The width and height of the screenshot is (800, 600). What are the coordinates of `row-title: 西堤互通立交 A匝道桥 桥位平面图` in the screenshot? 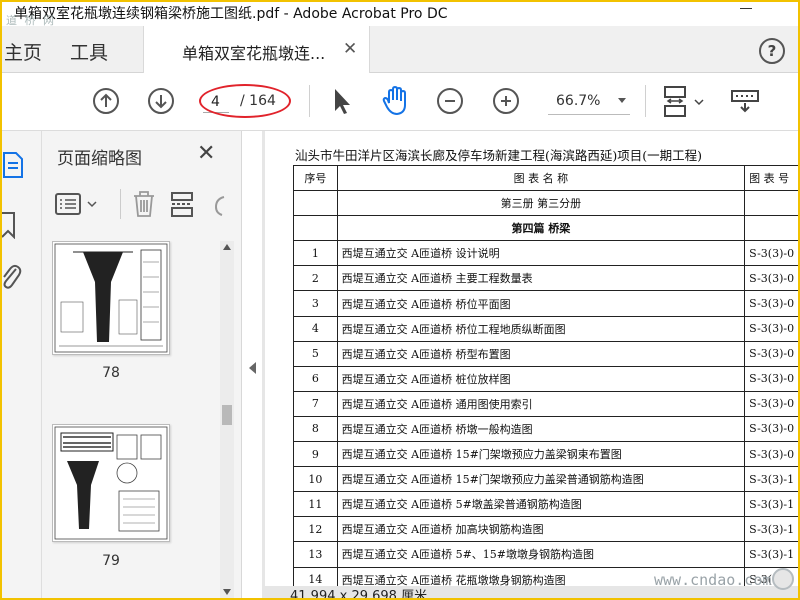 It's located at (541, 303).